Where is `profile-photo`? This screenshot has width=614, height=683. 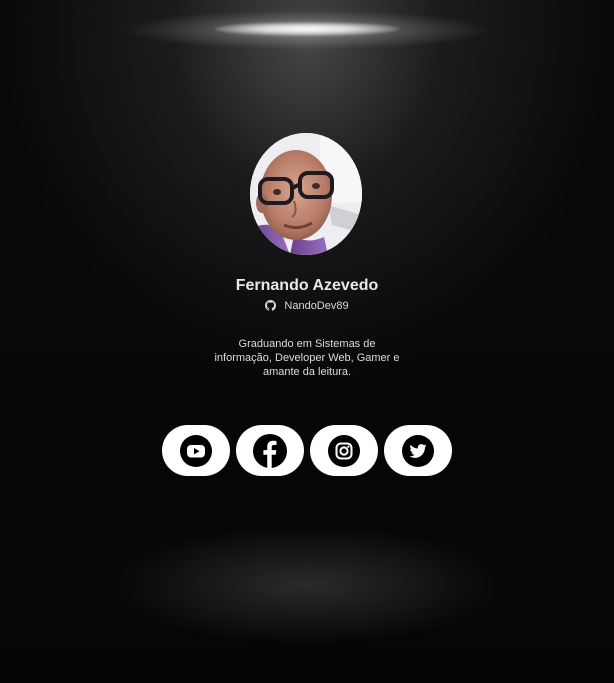 profile-photo is located at coordinates (306, 194).